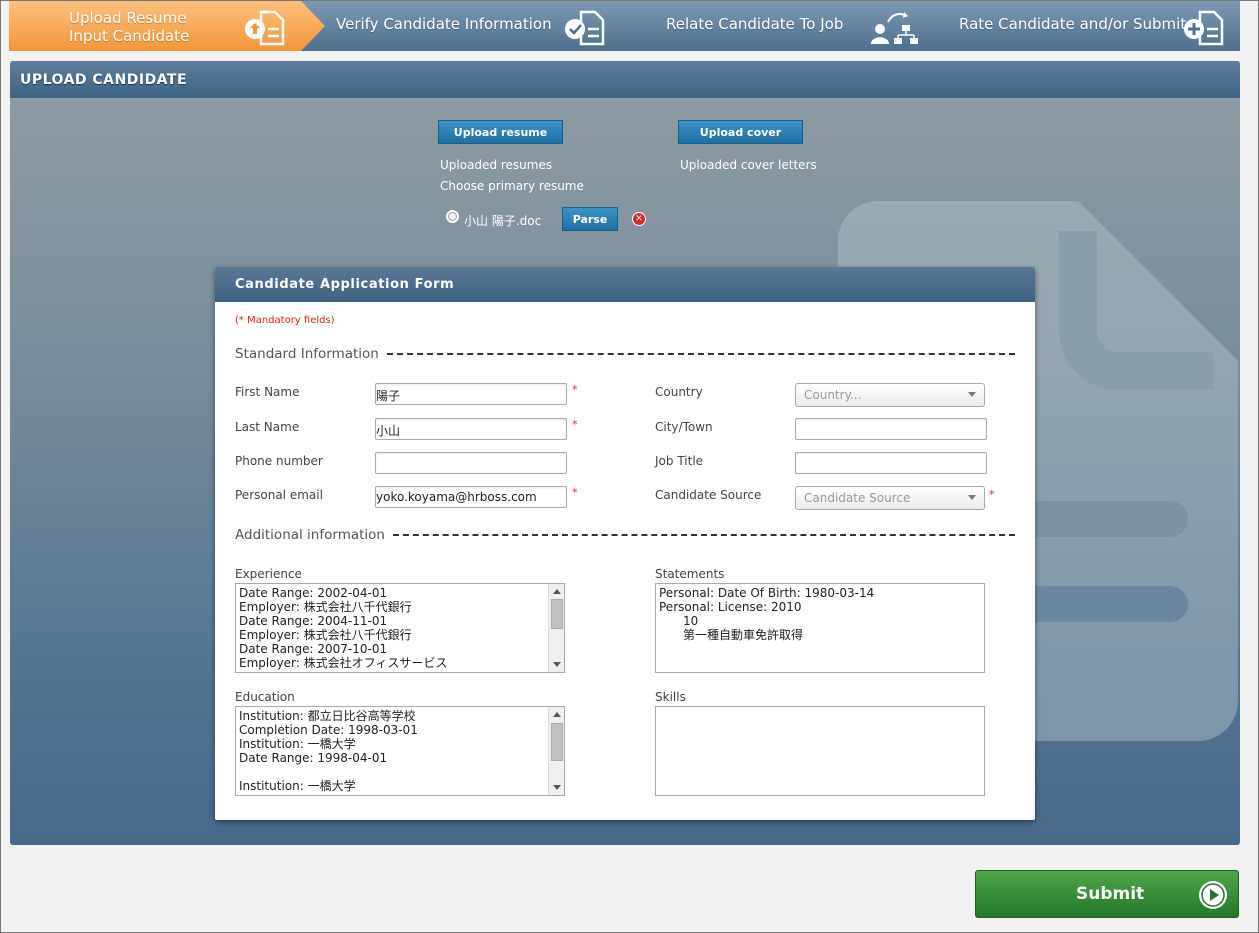 This screenshot has height=933, width=1259. I want to click on phone-label: Phone number, so click(279, 461).